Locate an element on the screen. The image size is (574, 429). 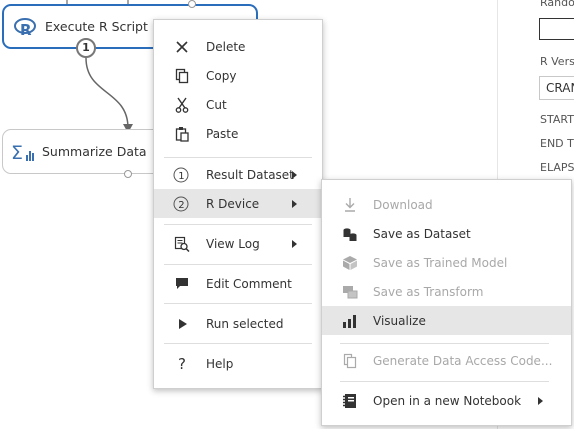
submenu-item-save-as-trained-model: Save as Trained Model is located at coordinates (446, 262).